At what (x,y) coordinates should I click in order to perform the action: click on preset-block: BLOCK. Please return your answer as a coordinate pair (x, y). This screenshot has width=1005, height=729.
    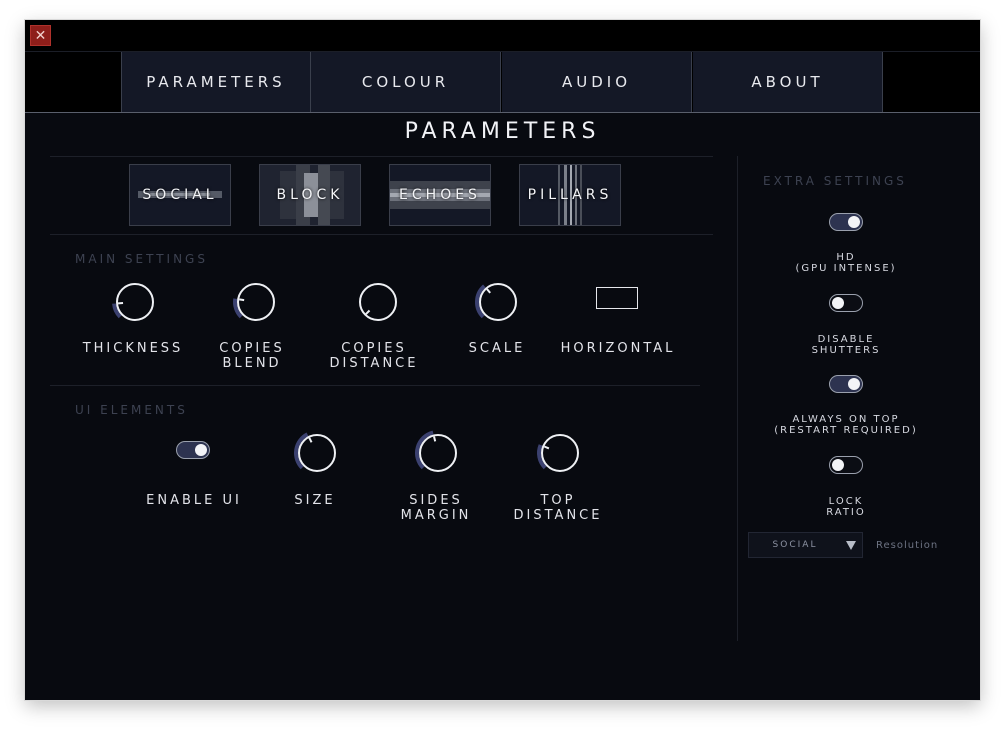
    Looking at the image, I should click on (310, 195).